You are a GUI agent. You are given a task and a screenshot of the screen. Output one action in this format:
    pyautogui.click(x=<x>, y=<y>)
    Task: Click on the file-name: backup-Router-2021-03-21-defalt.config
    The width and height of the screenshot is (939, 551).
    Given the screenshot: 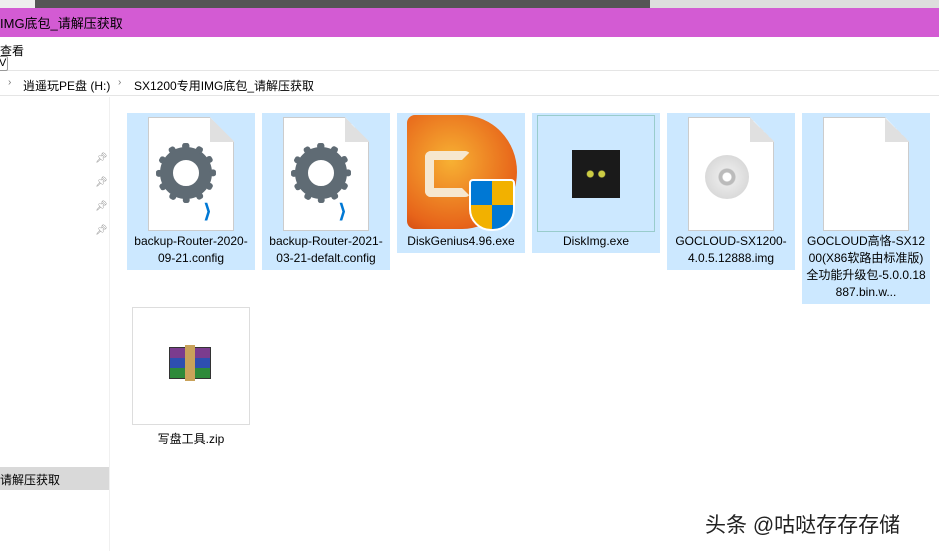 What is the action you would take?
    pyautogui.click(x=326, y=249)
    